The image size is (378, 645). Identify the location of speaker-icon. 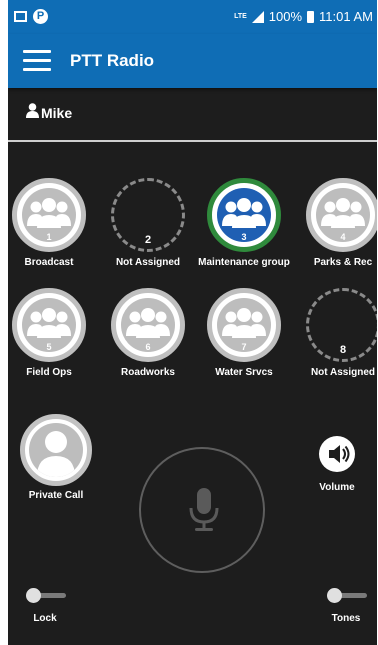
(339, 454).